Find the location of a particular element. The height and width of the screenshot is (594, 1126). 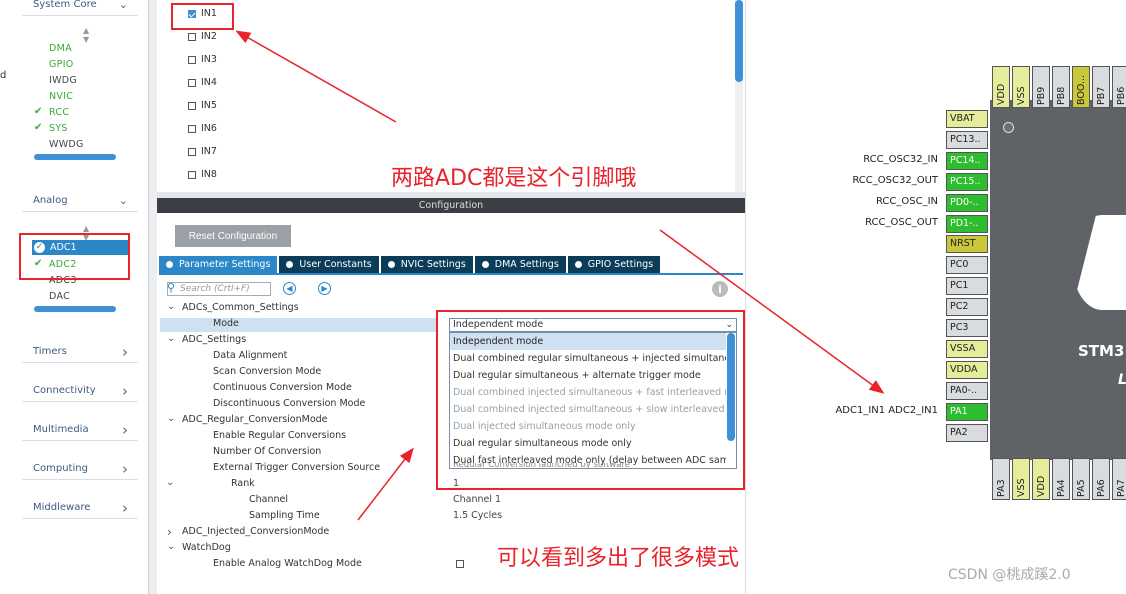

arrow-to-in1 is located at coordinates (316, 76).